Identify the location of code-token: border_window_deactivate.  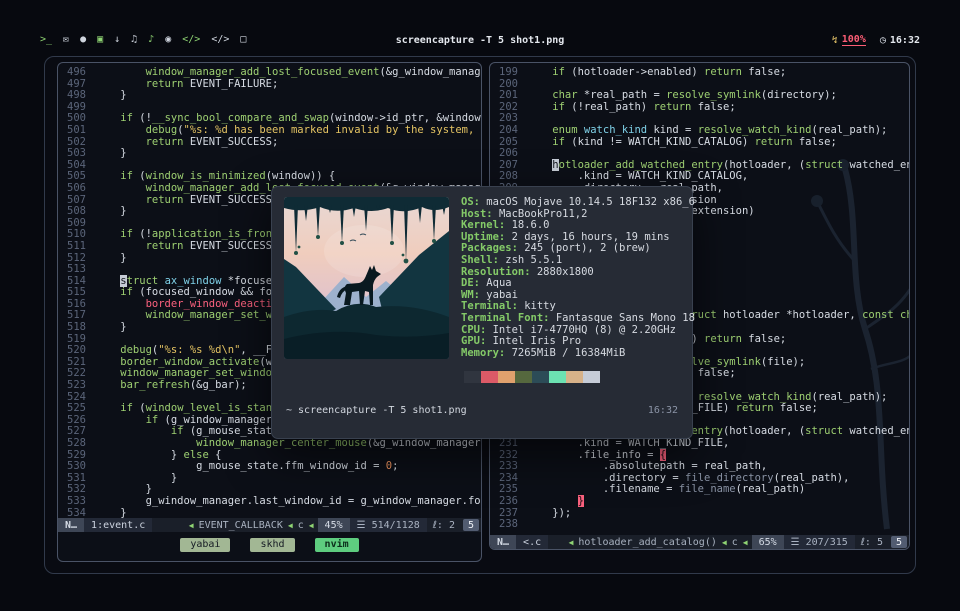
(196, 303).